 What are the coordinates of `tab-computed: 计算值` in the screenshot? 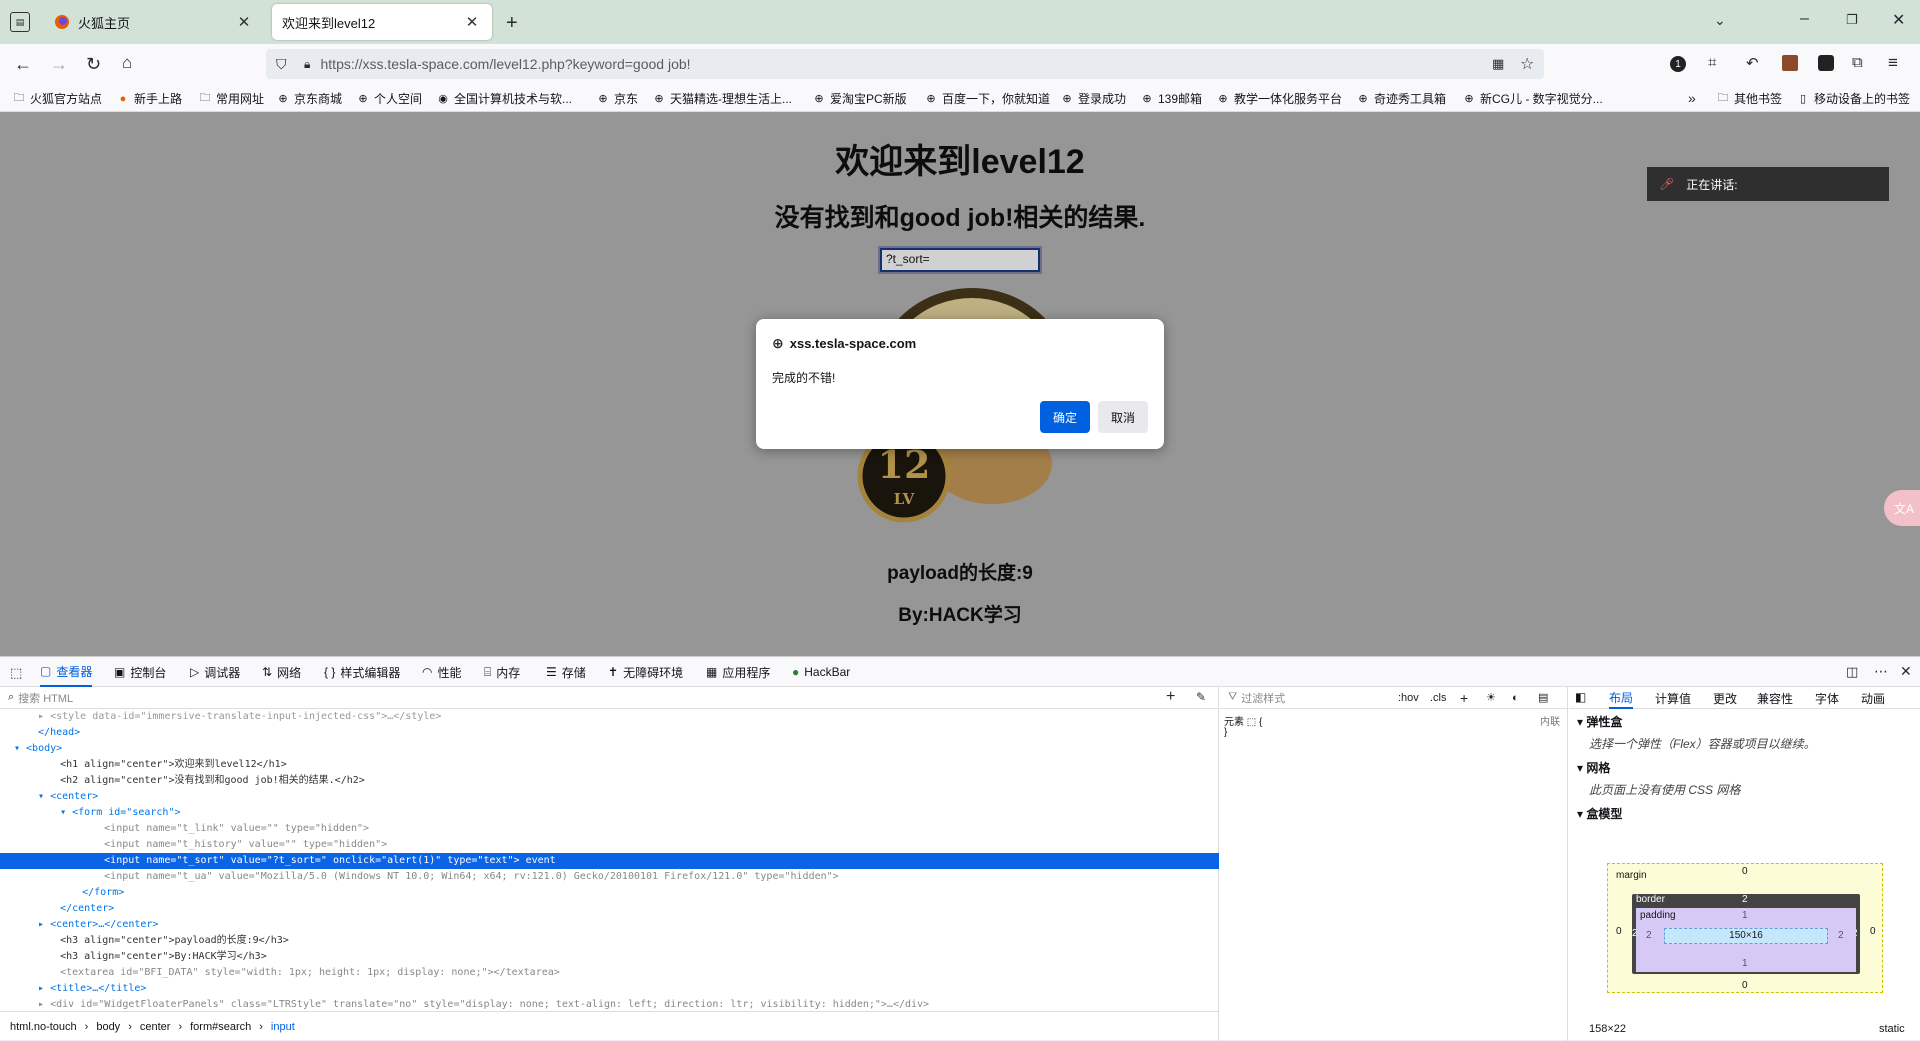 It's located at (1673, 698).